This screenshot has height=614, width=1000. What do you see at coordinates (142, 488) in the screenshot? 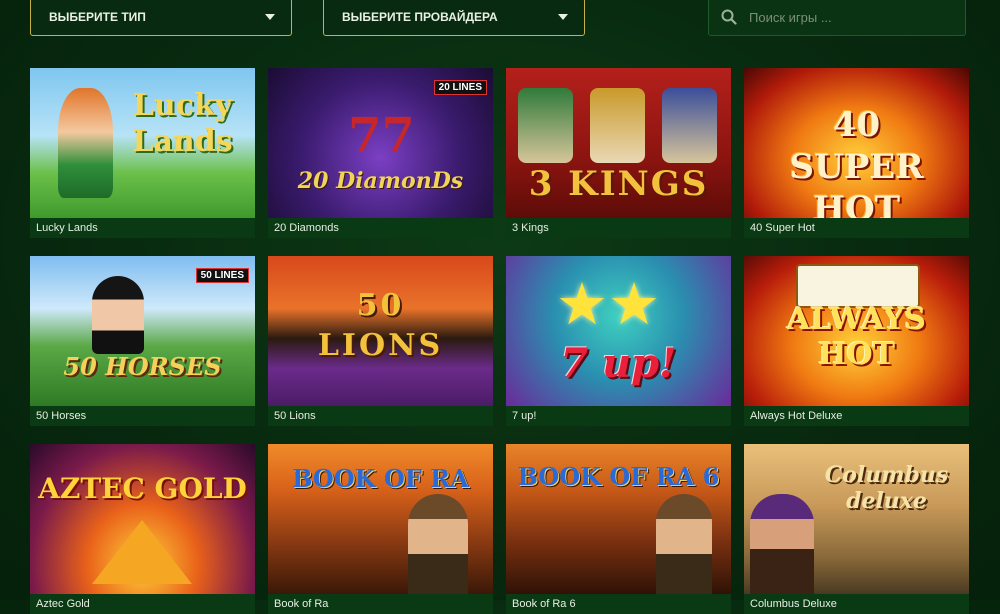
I see `game-art-title: AZTEC GOLD` at bounding box center [142, 488].